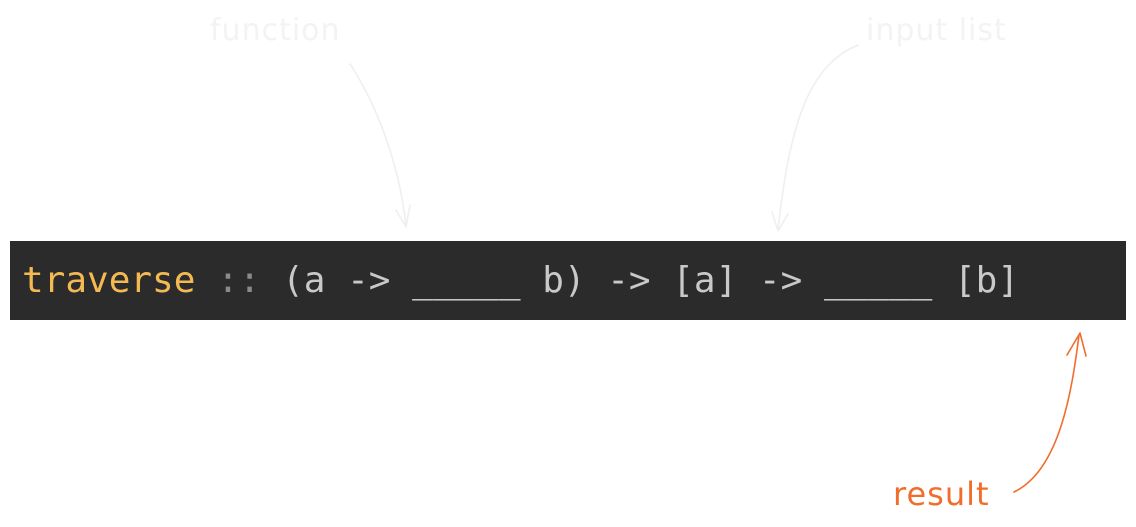 This screenshot has width=1136, height=527. What do you see at coordinates (672, 280) in the screenshot?
I see `function-argument-close: b) -> [a] ->` at bounding box center [672, 280].